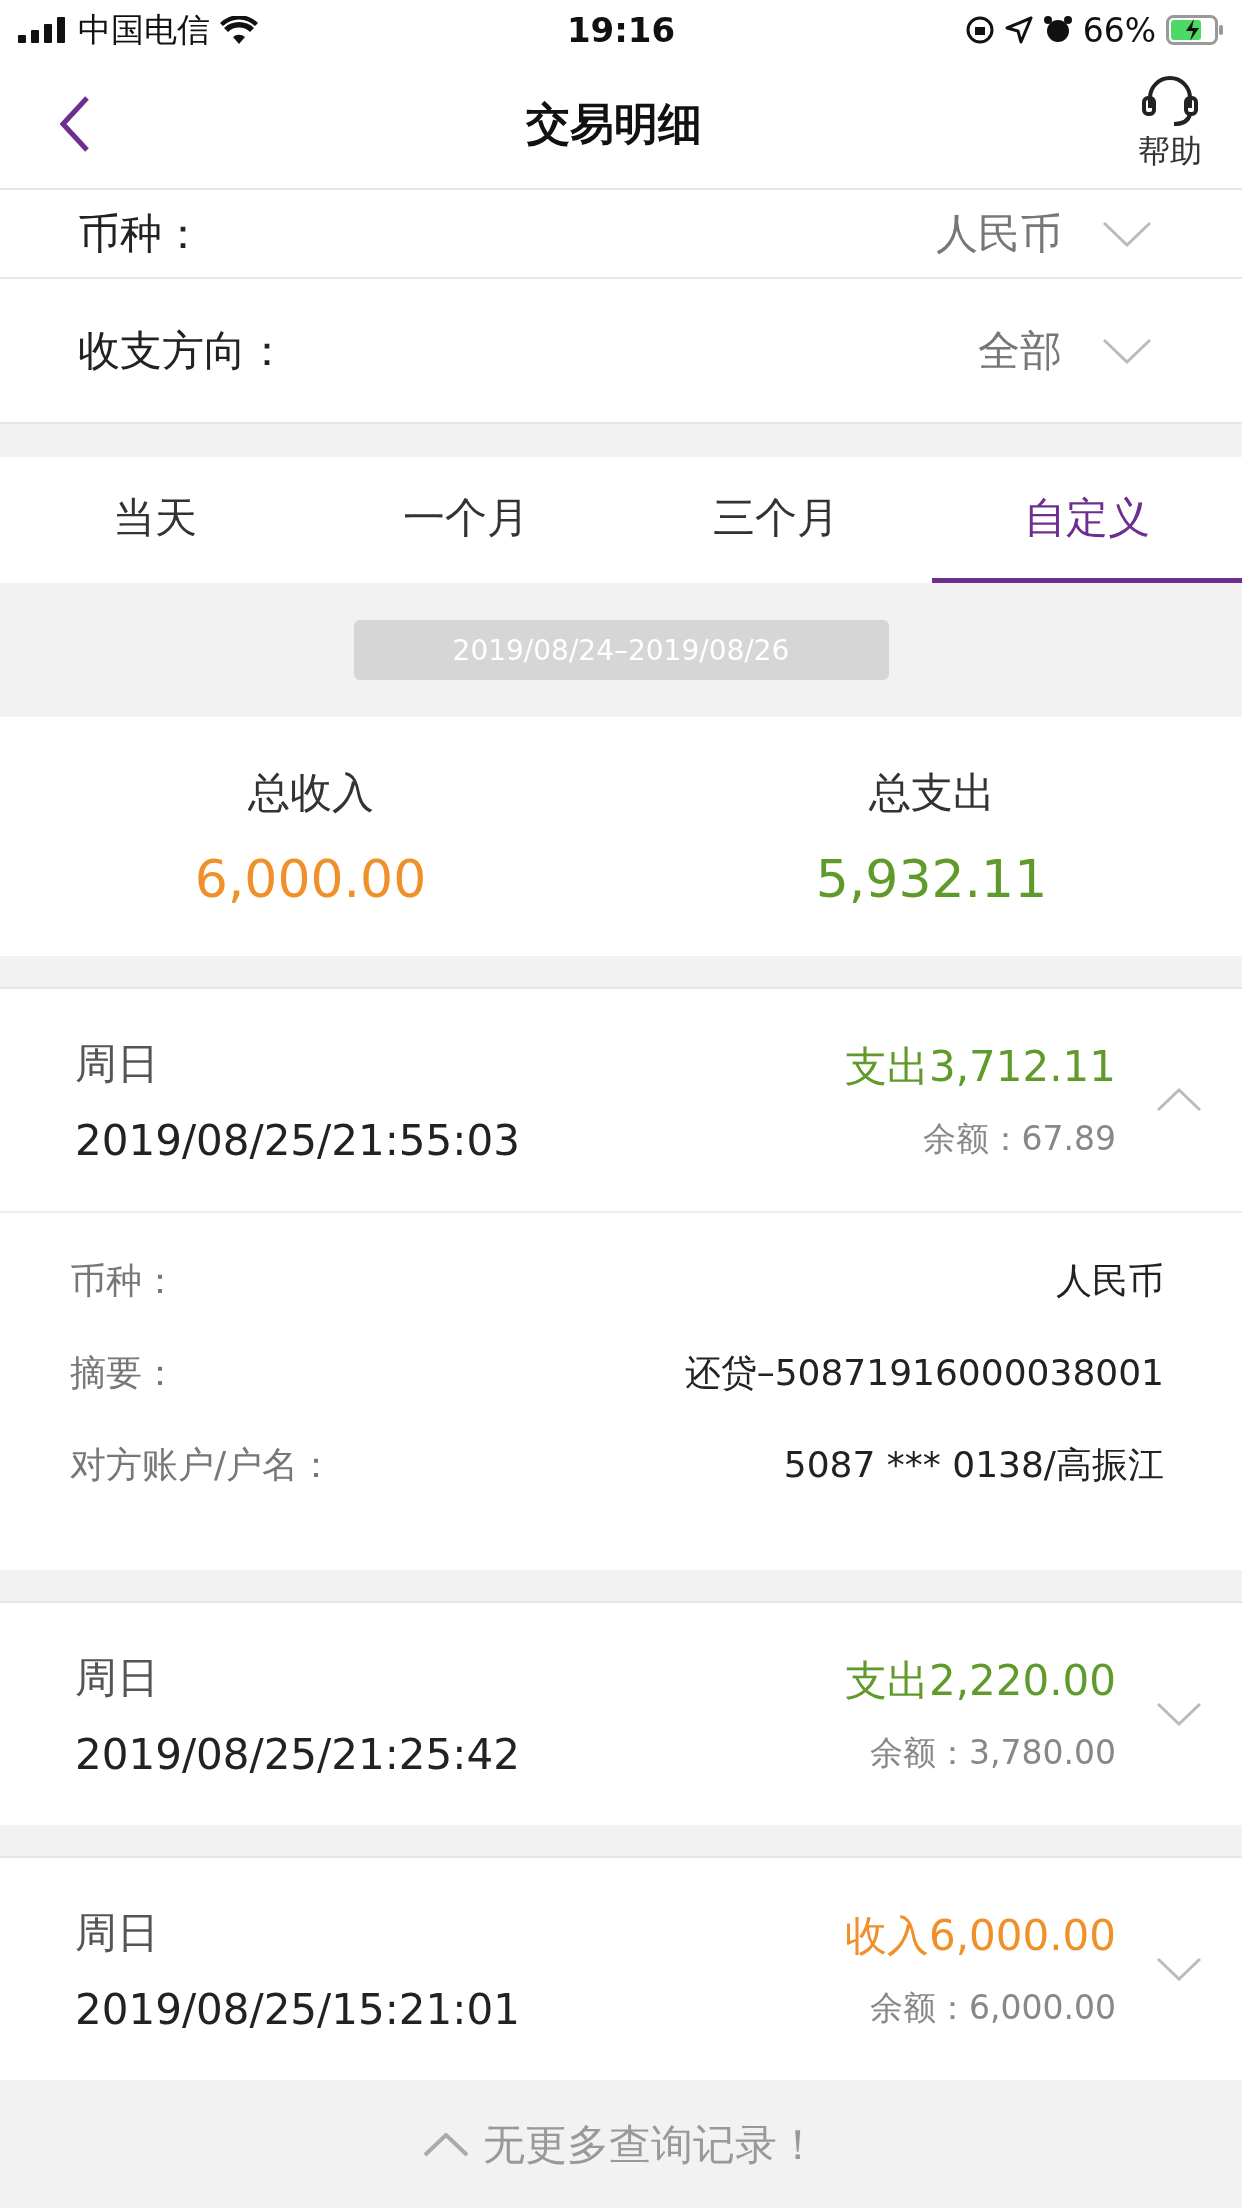 The width and height of the screenshot is (1242, 2208). What do you see at coordinates (239, 30) in the screenshot?
I see `wifi-icon` at bounding box center [239, 30].